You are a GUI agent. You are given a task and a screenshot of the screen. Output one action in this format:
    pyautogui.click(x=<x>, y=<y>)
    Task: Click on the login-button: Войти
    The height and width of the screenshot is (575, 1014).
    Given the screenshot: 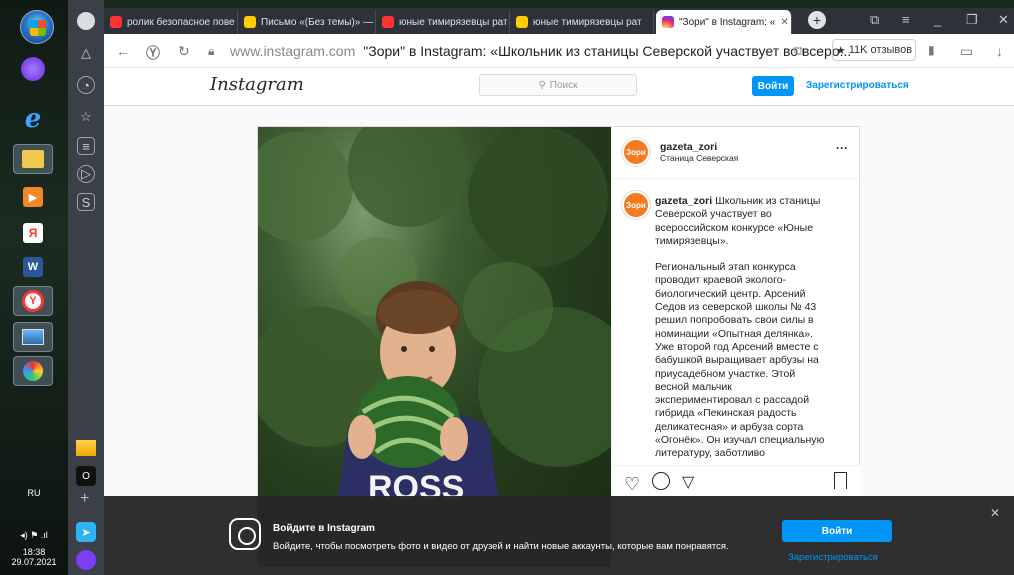 What is the action you would take?
    pyautogui.click(x=773, y=86)
    